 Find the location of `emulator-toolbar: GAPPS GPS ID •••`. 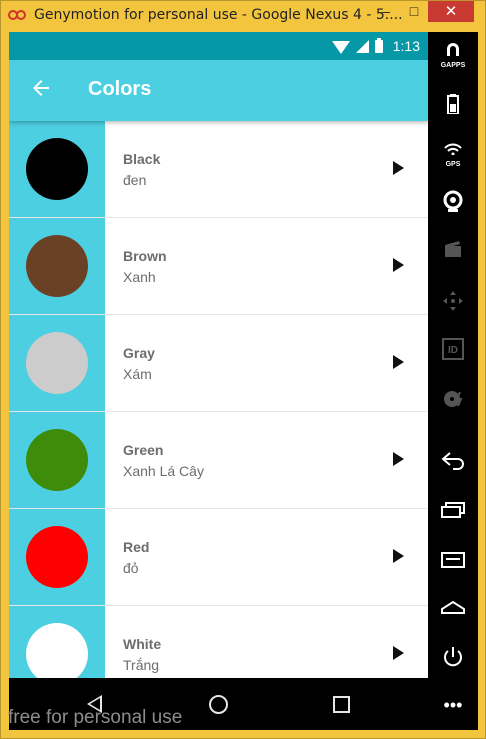

emulator-toolbar: GAPPS GPS ID ••• is located at coordinates (453, 381).